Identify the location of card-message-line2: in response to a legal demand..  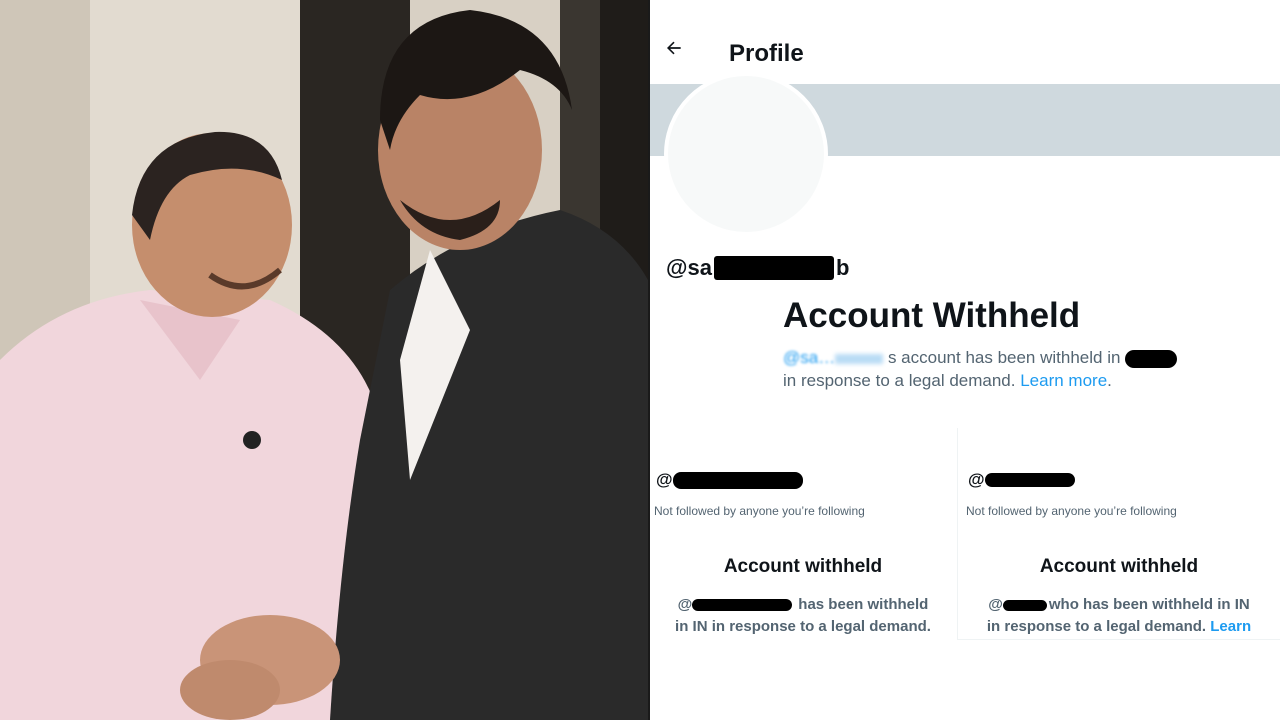
(1098, 626).